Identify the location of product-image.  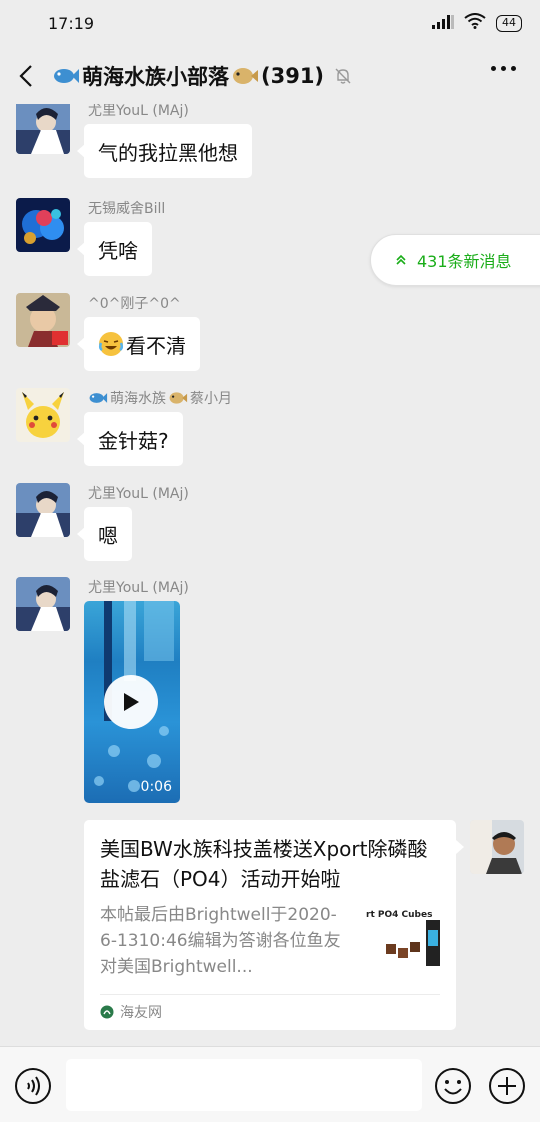
(413, 943).